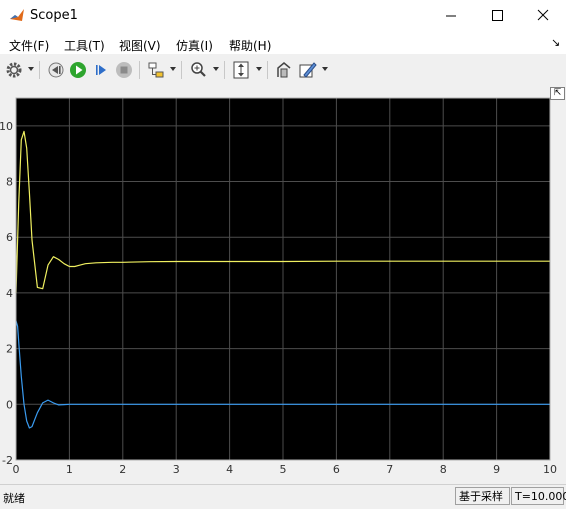  What do you see at coordinates (250, 45) in the screenshot?
I see `menu-help: 帮助(H)` at bounding box center [250, 45].